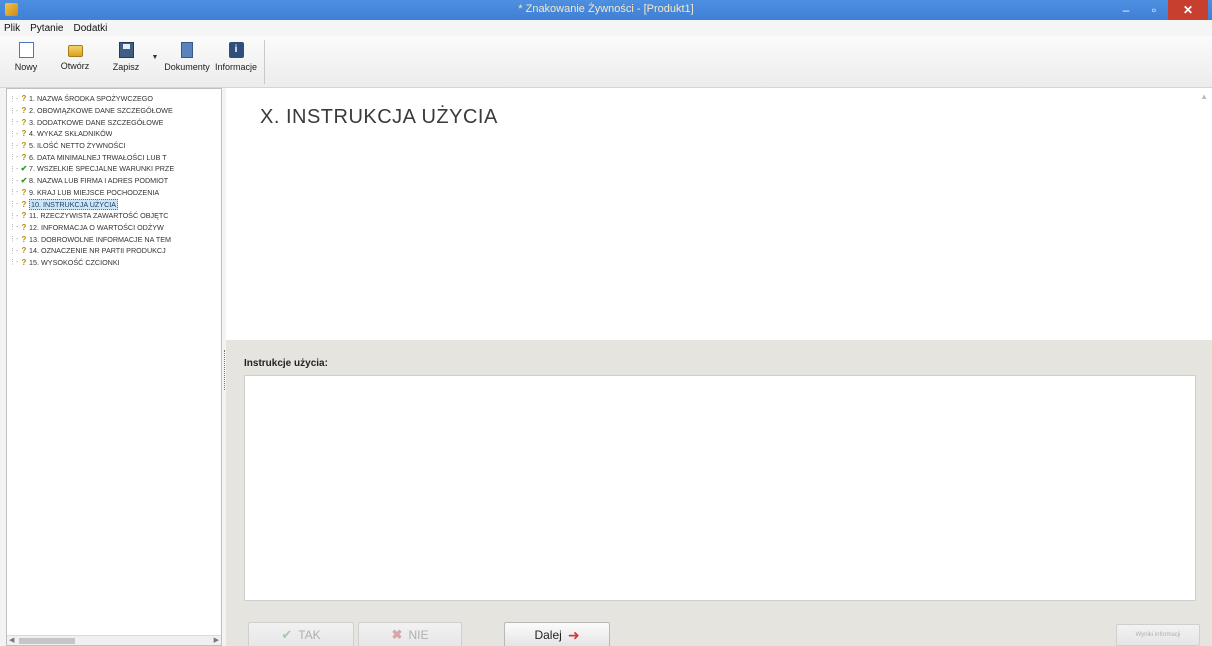 Image resolution: width=1212 pixels, height=646 pixels. I want to click on maximize-button: ▫, so click(1154, 10).